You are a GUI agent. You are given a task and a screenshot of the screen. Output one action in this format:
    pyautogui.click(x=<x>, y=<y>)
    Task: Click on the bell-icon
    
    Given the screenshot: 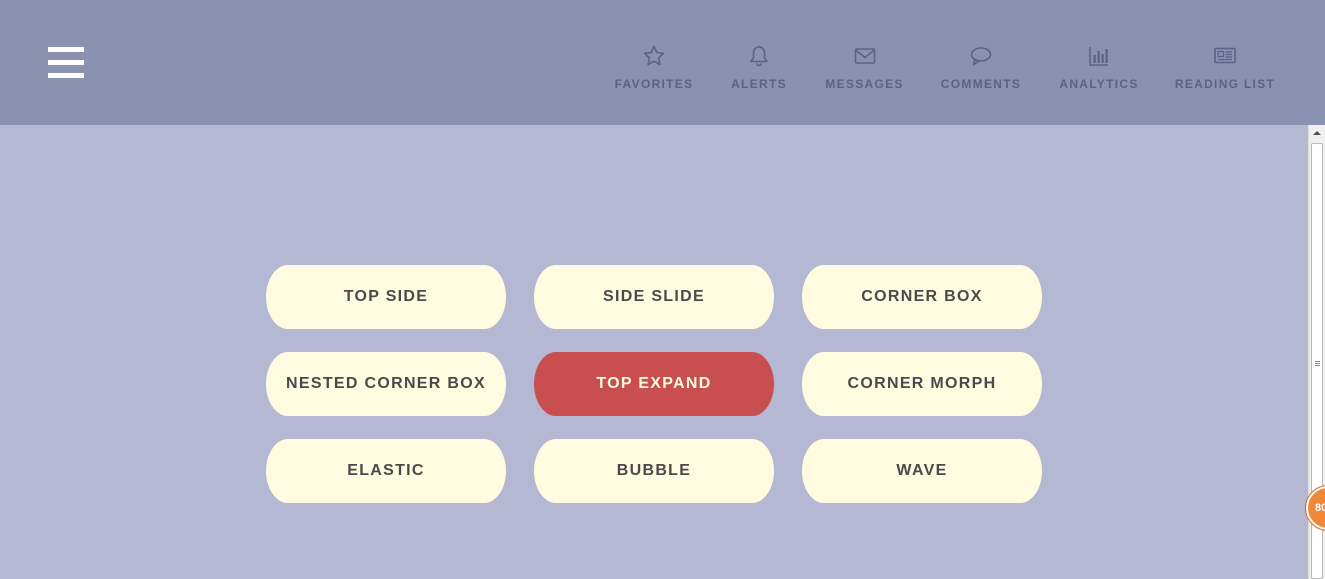 What is the action you would take?
    pyautogui.click(x=759, y=56)
    